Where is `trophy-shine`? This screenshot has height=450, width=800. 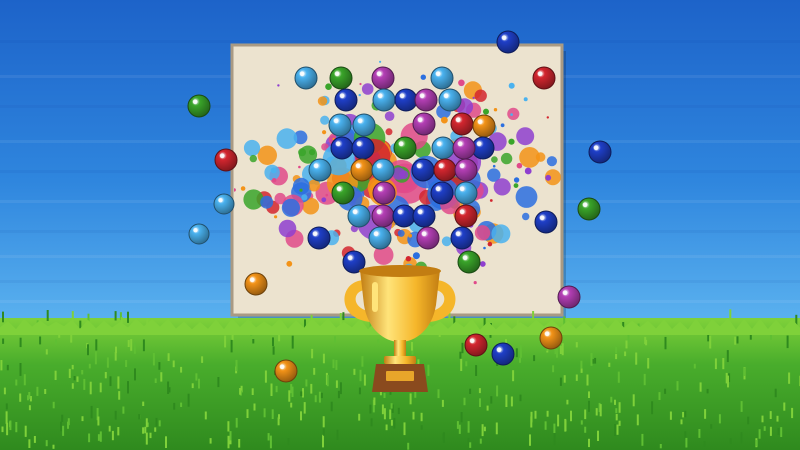 trophy-shine is located at coordinates (375, 297).